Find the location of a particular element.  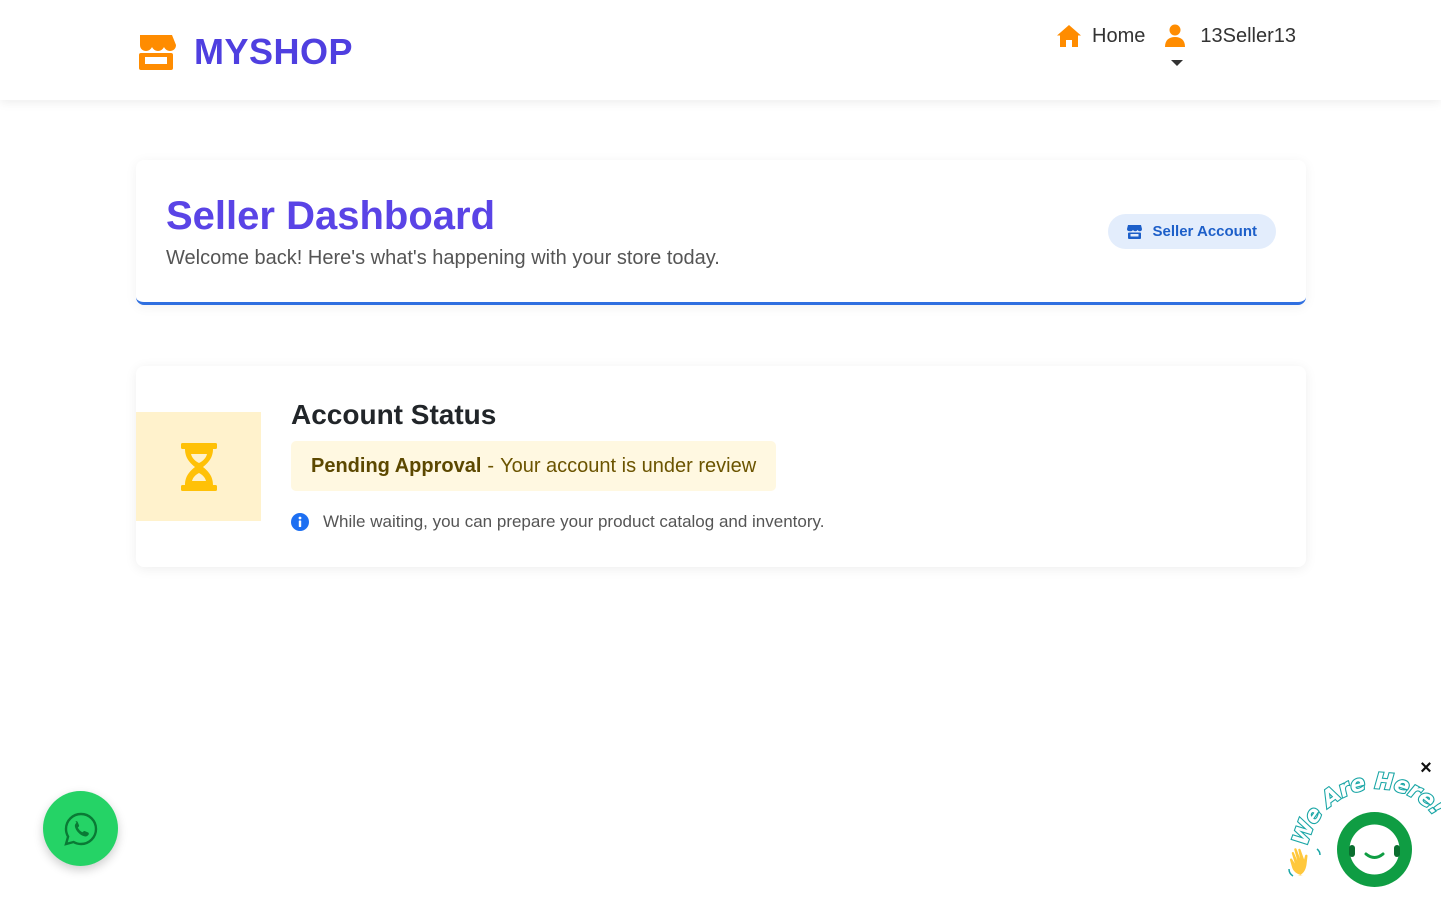

chevron-down-icon is located at coordinates (1177, 63).